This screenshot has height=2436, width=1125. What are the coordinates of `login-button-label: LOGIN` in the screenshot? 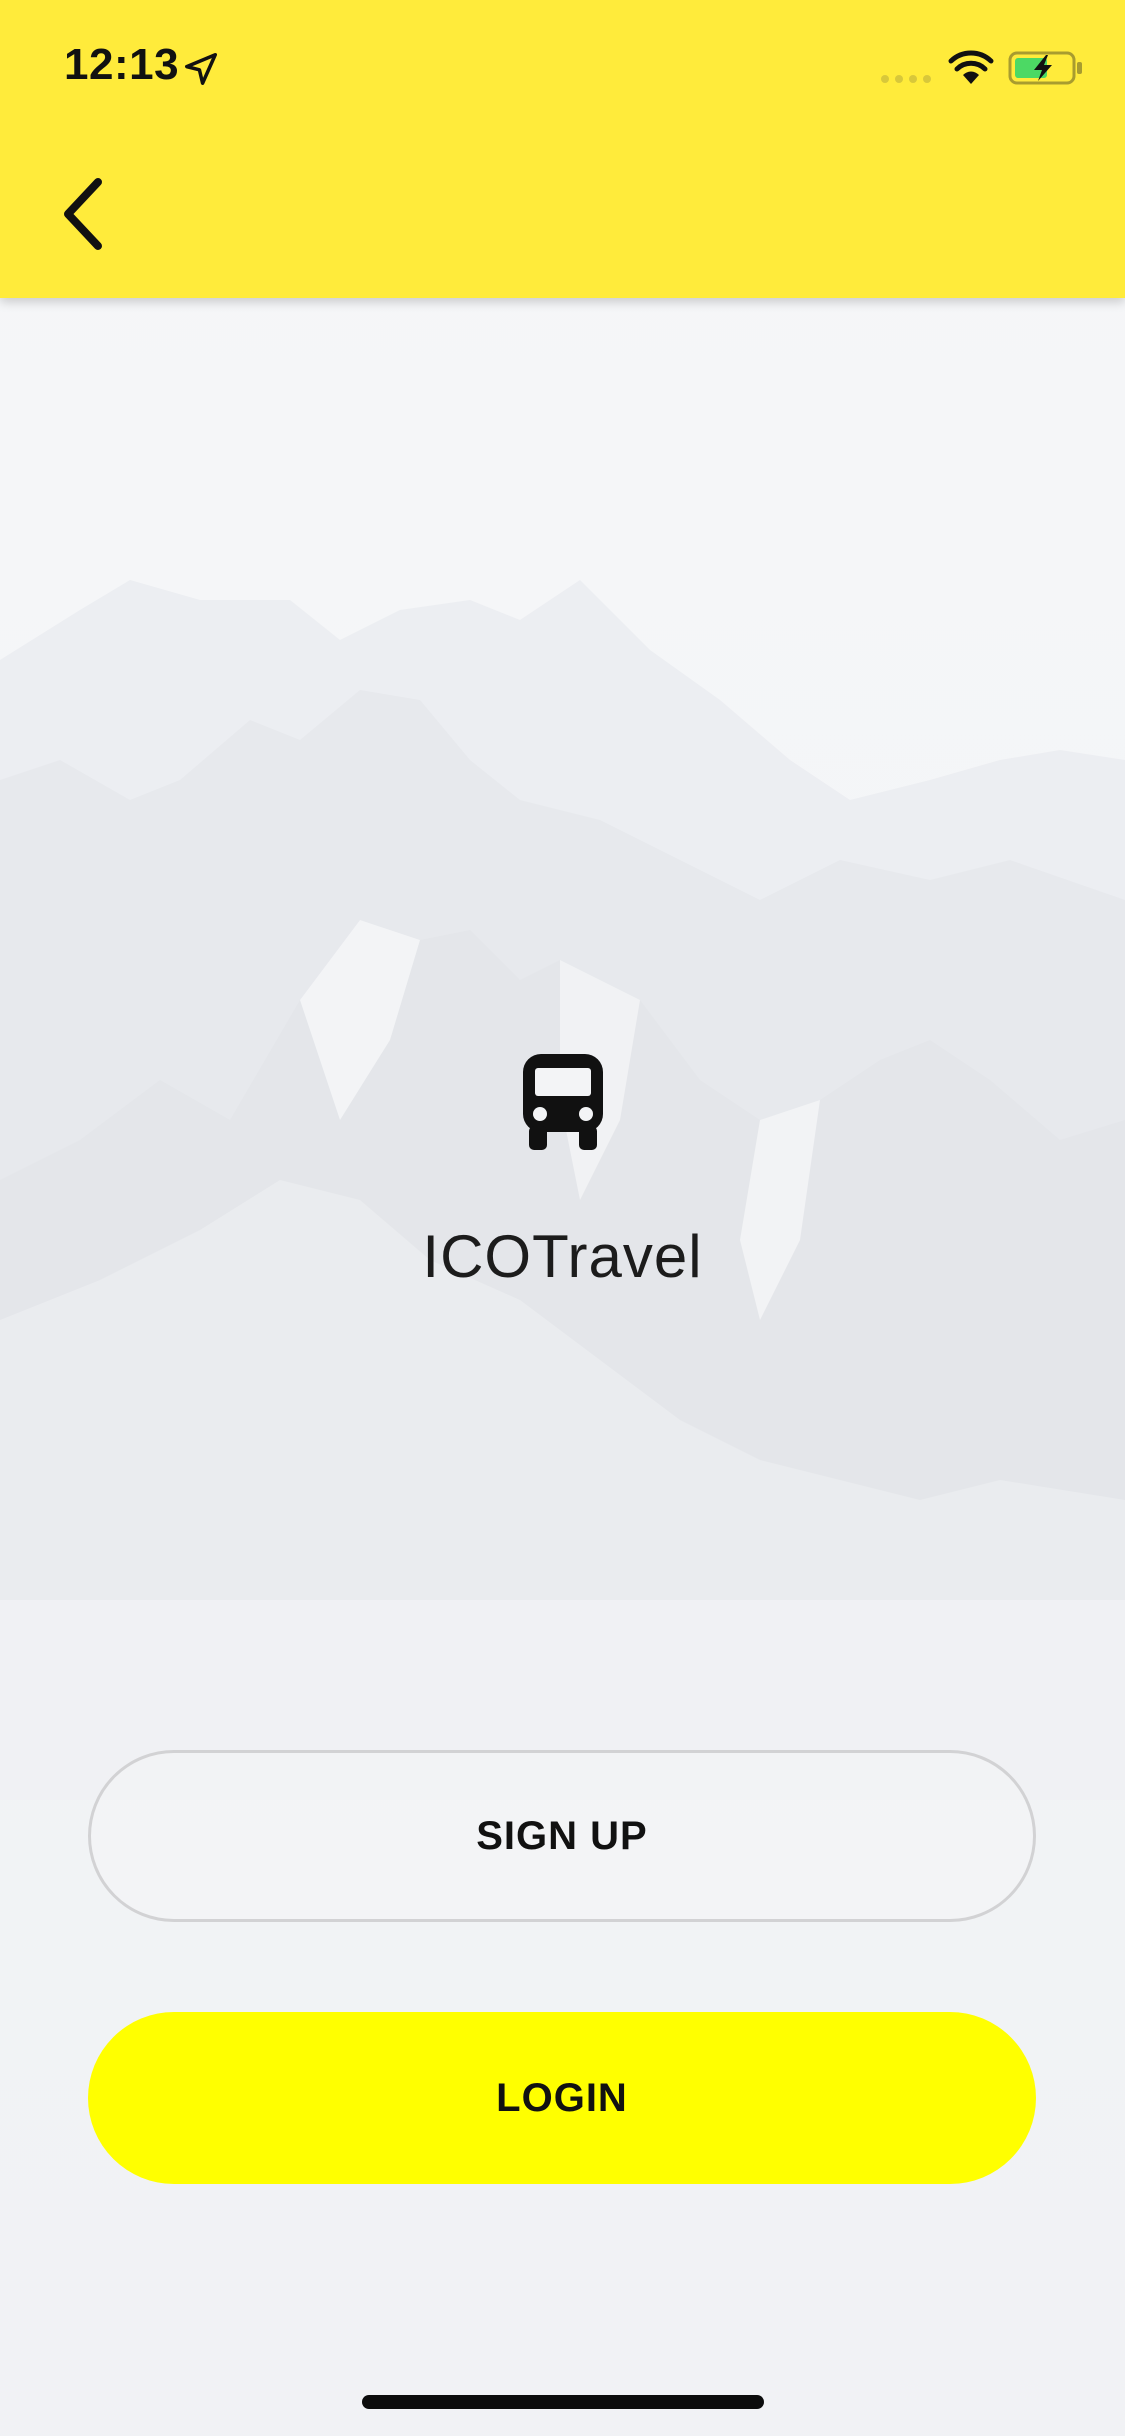 It's located at (562, 2097).